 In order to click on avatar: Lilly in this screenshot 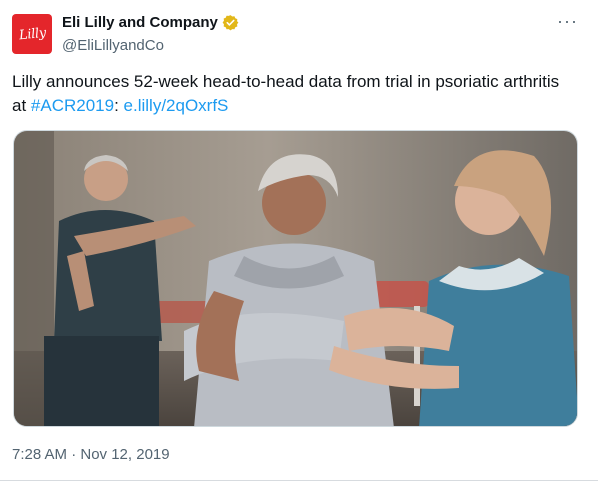, I will do `click(32, 34)`.